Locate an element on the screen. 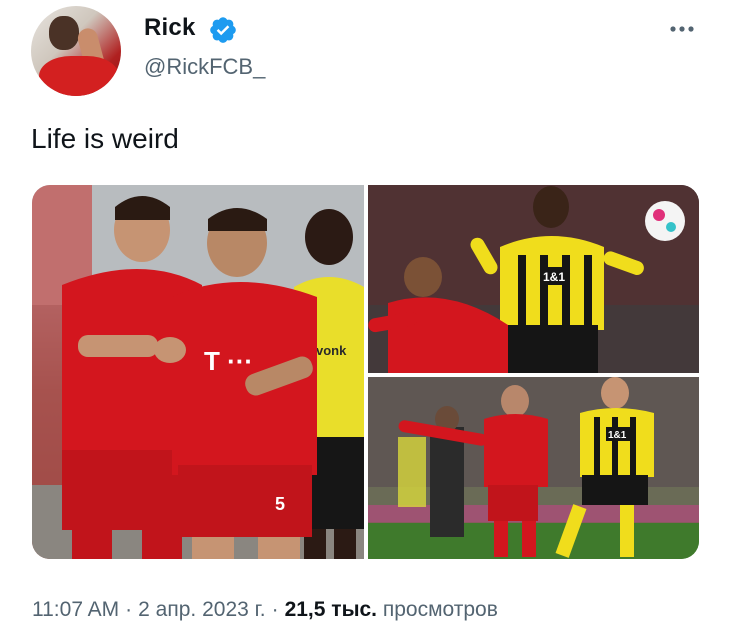 The width and height of the screenshot is (730, 644). author-handle: @RickFCB_ is located at coordinates (204, 67).